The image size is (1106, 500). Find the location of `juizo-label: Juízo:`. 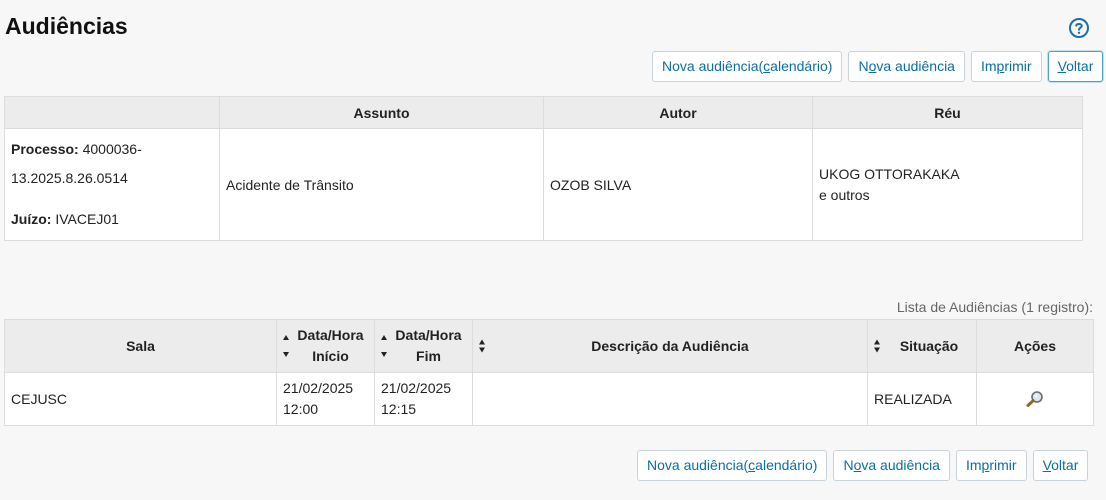

juizo-label: Juízo: is located at coordinates (31, 219).